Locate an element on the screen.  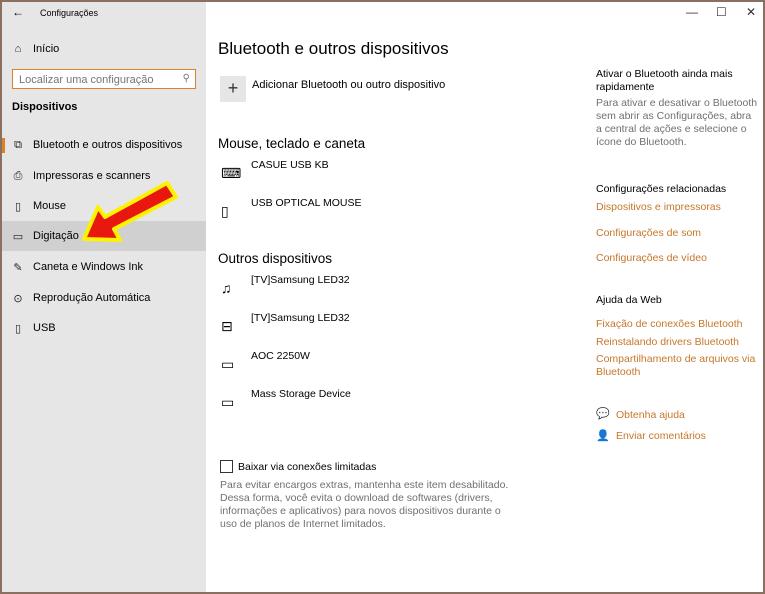
add-device-label: Adicionar Bluetooth ou outro dispositivo is located at coordinates (348, 85).